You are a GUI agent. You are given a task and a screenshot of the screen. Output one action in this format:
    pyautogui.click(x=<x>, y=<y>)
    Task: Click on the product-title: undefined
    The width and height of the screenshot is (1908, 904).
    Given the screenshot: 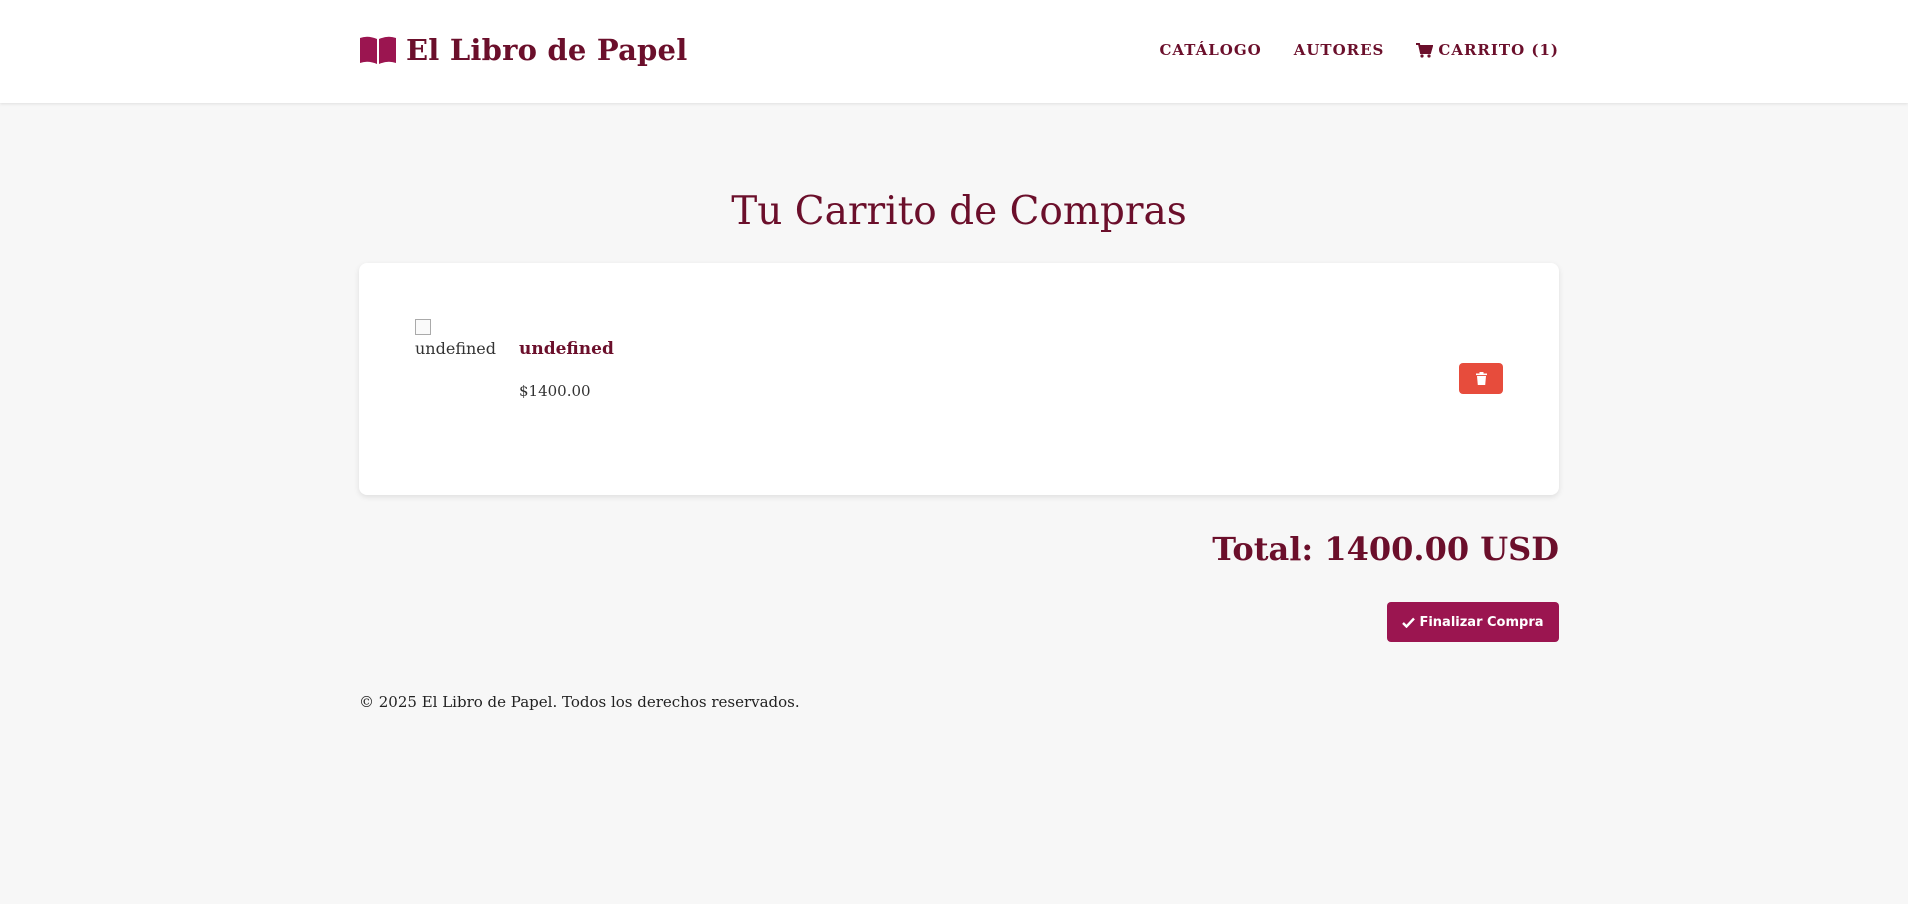 What is the action you would take?
    pyautogui.click(x=566, y=349)
    